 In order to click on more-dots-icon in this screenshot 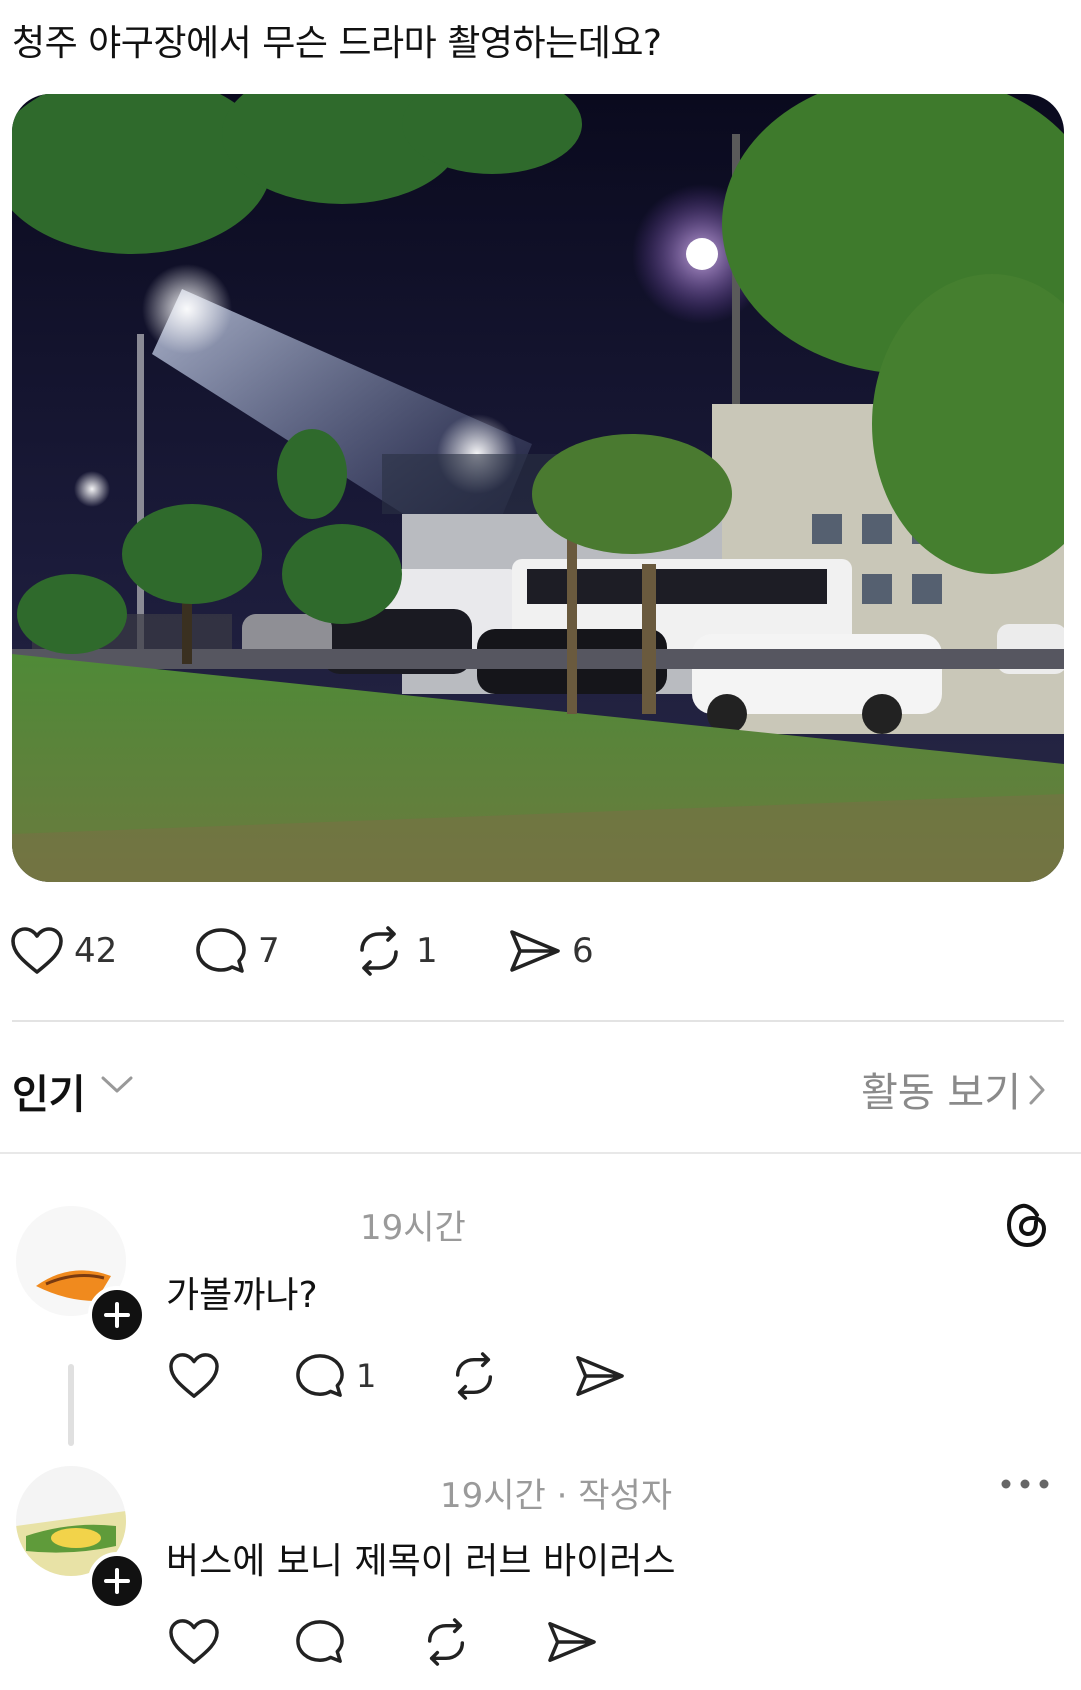, I will do `click(1025, 1484)`.